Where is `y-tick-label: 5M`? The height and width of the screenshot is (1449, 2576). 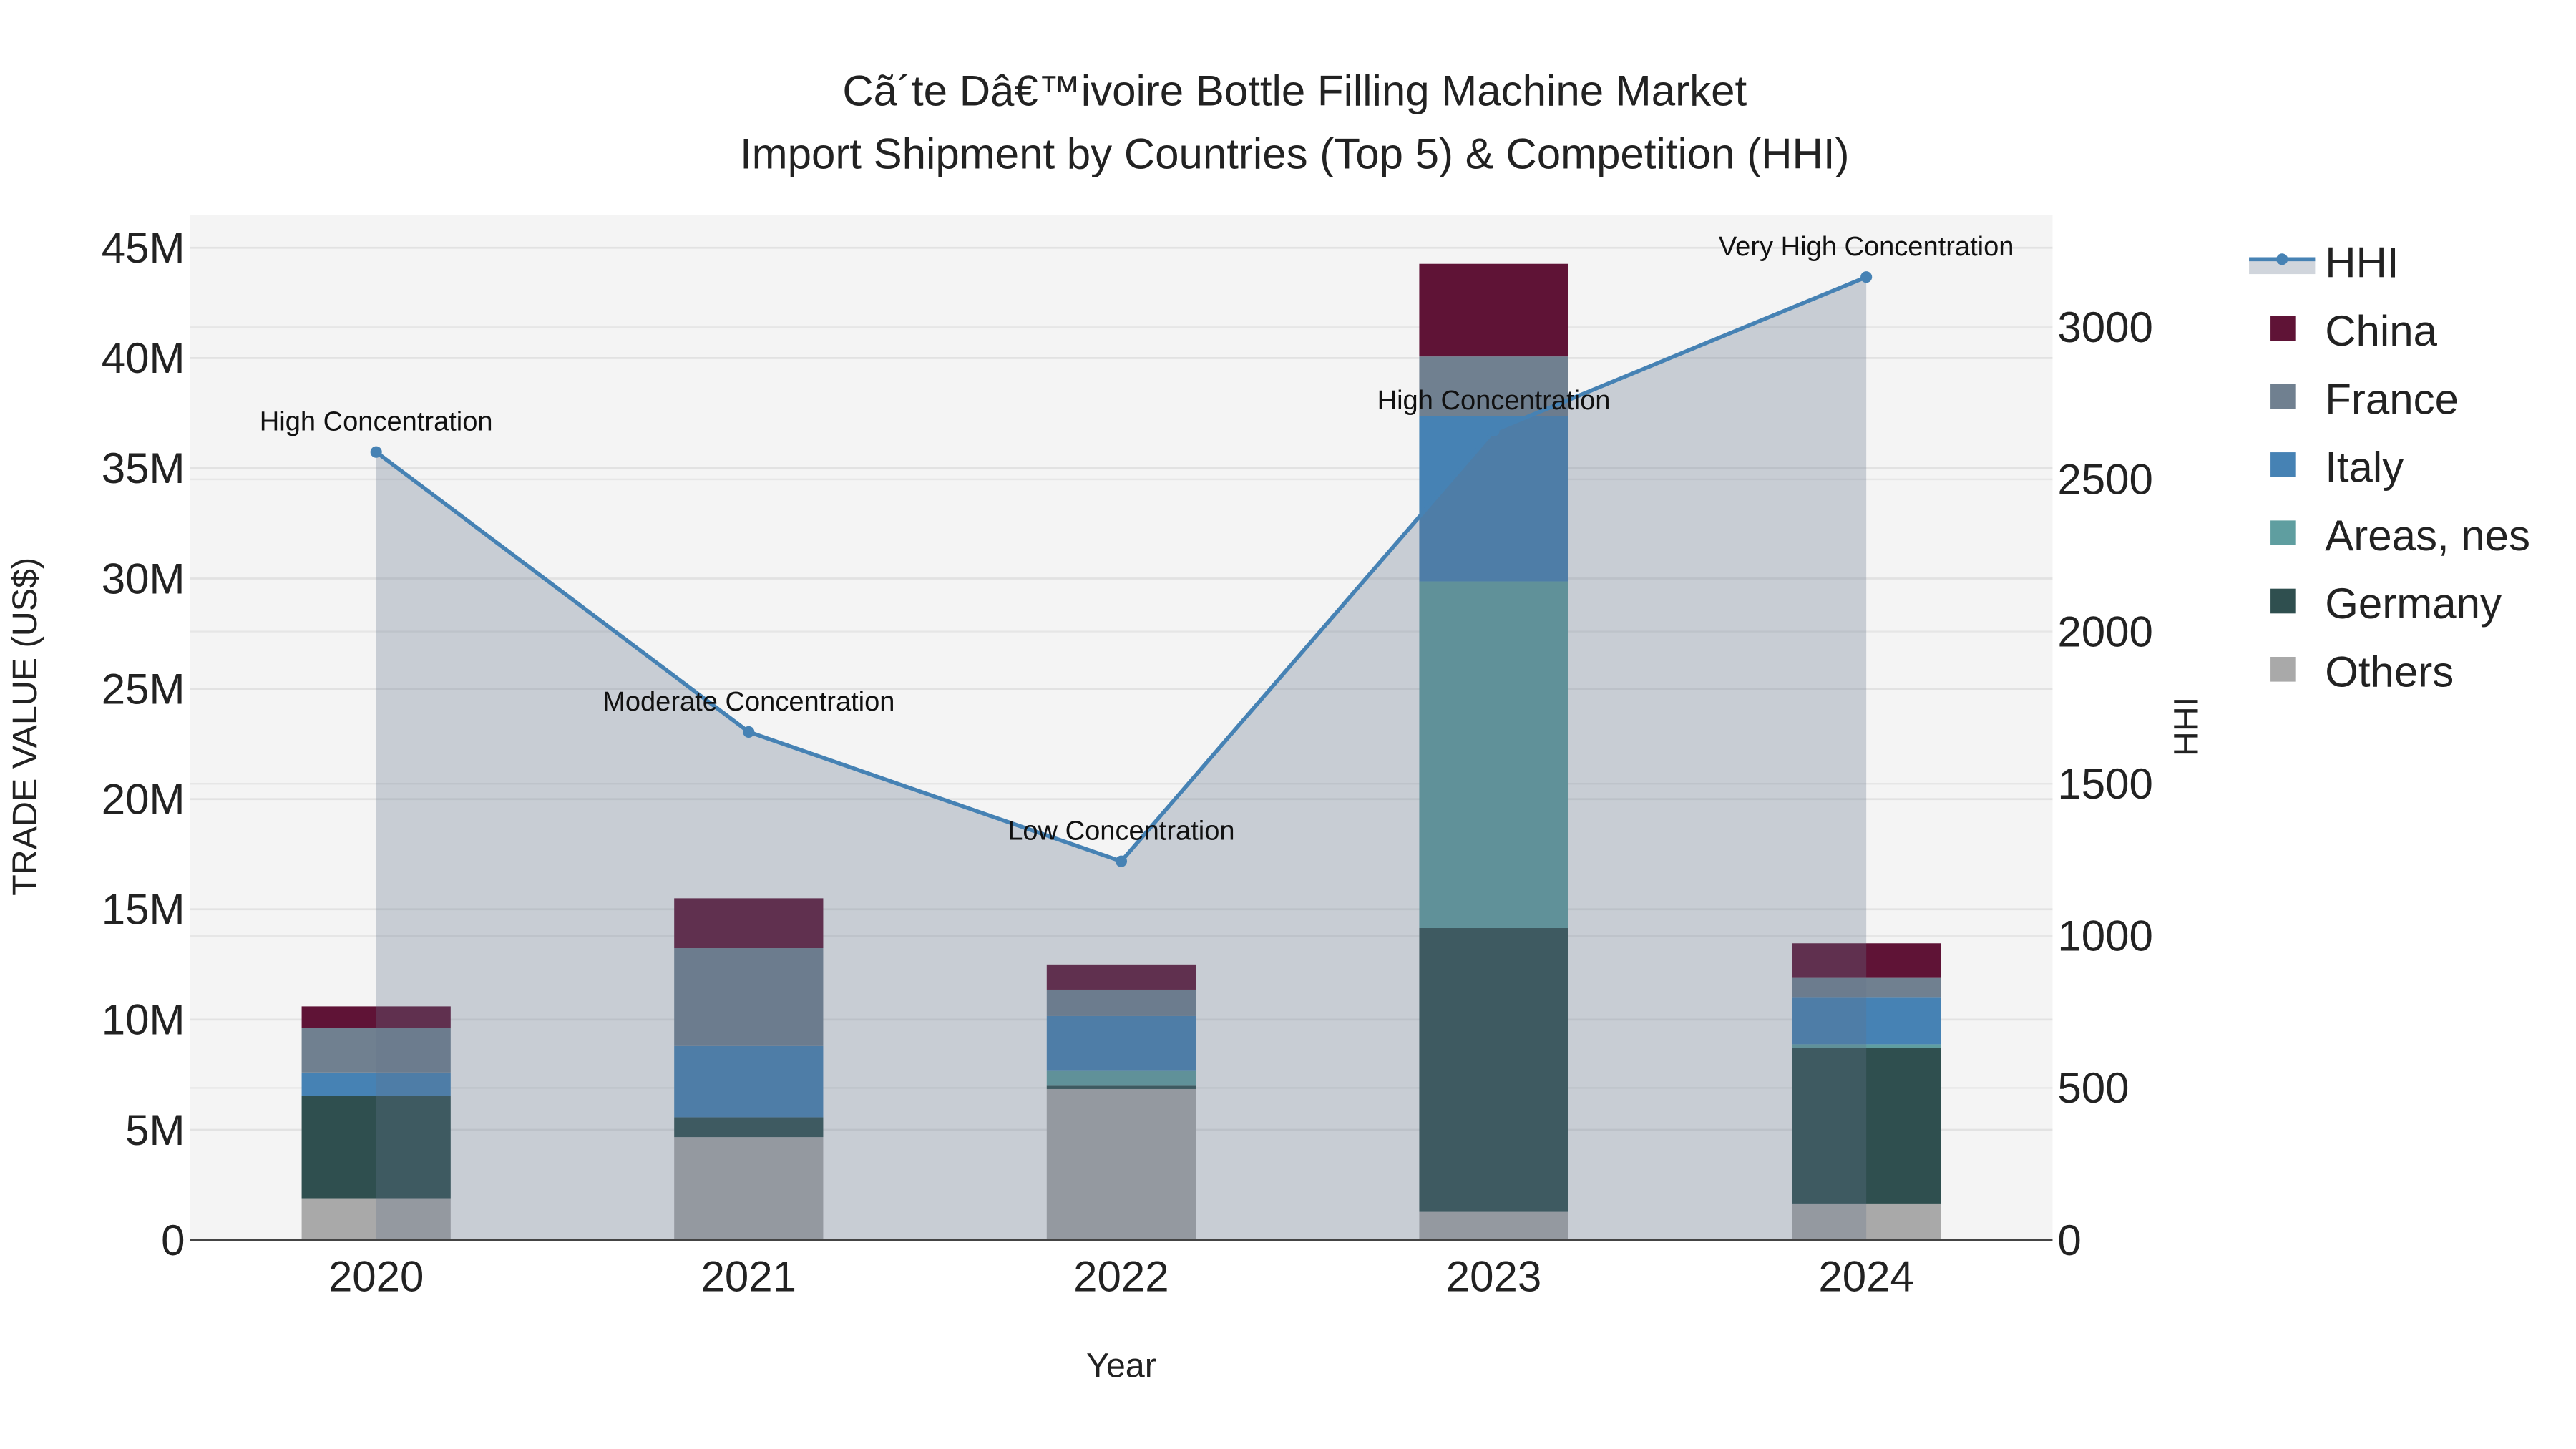 y-tick-label: 5M is located at coordinates (155, 1130).